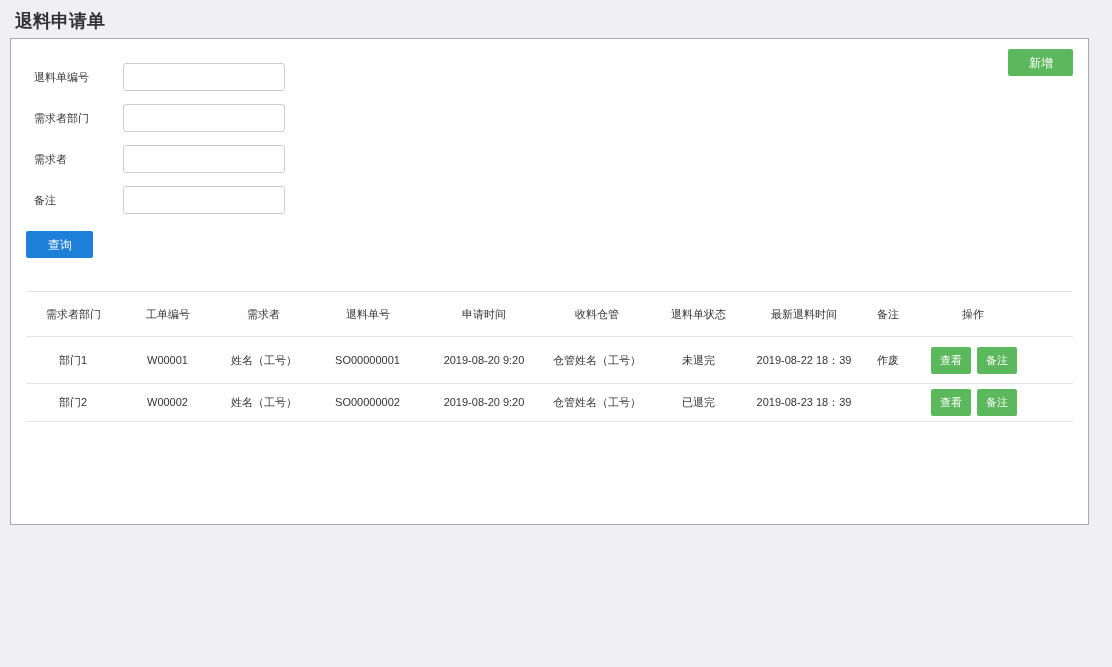 This screenshot has width=1112, height=667. I want to click on column-header: 退料单号, so click(367, 314).